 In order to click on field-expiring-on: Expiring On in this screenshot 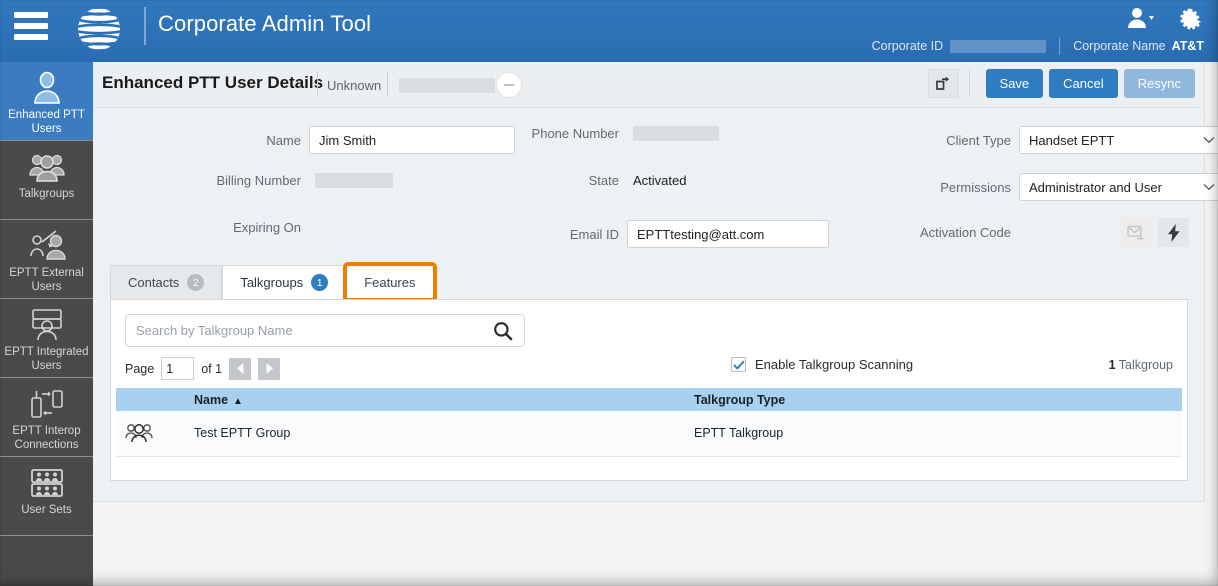, I will do `click(234, 227)`.